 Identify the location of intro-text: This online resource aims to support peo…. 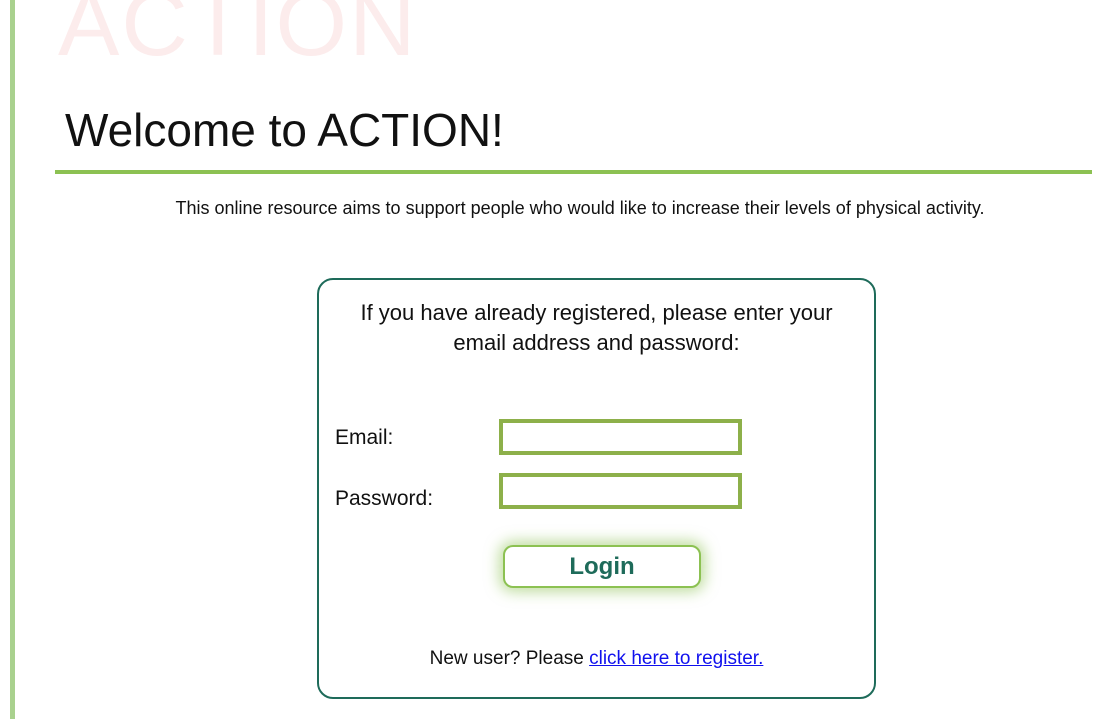
(580, 208).